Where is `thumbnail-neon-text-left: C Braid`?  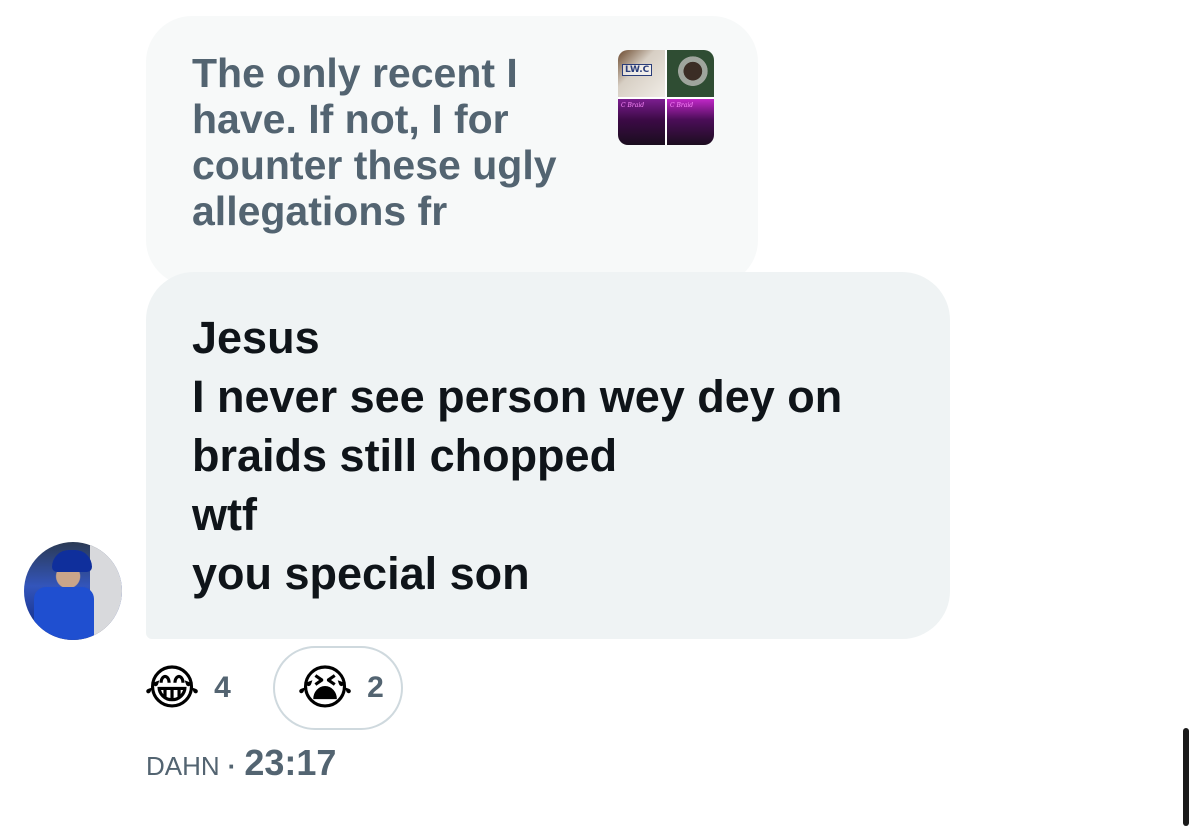
thumbnail-neon-text-left: C Braid is located at coordinates (633, 105).